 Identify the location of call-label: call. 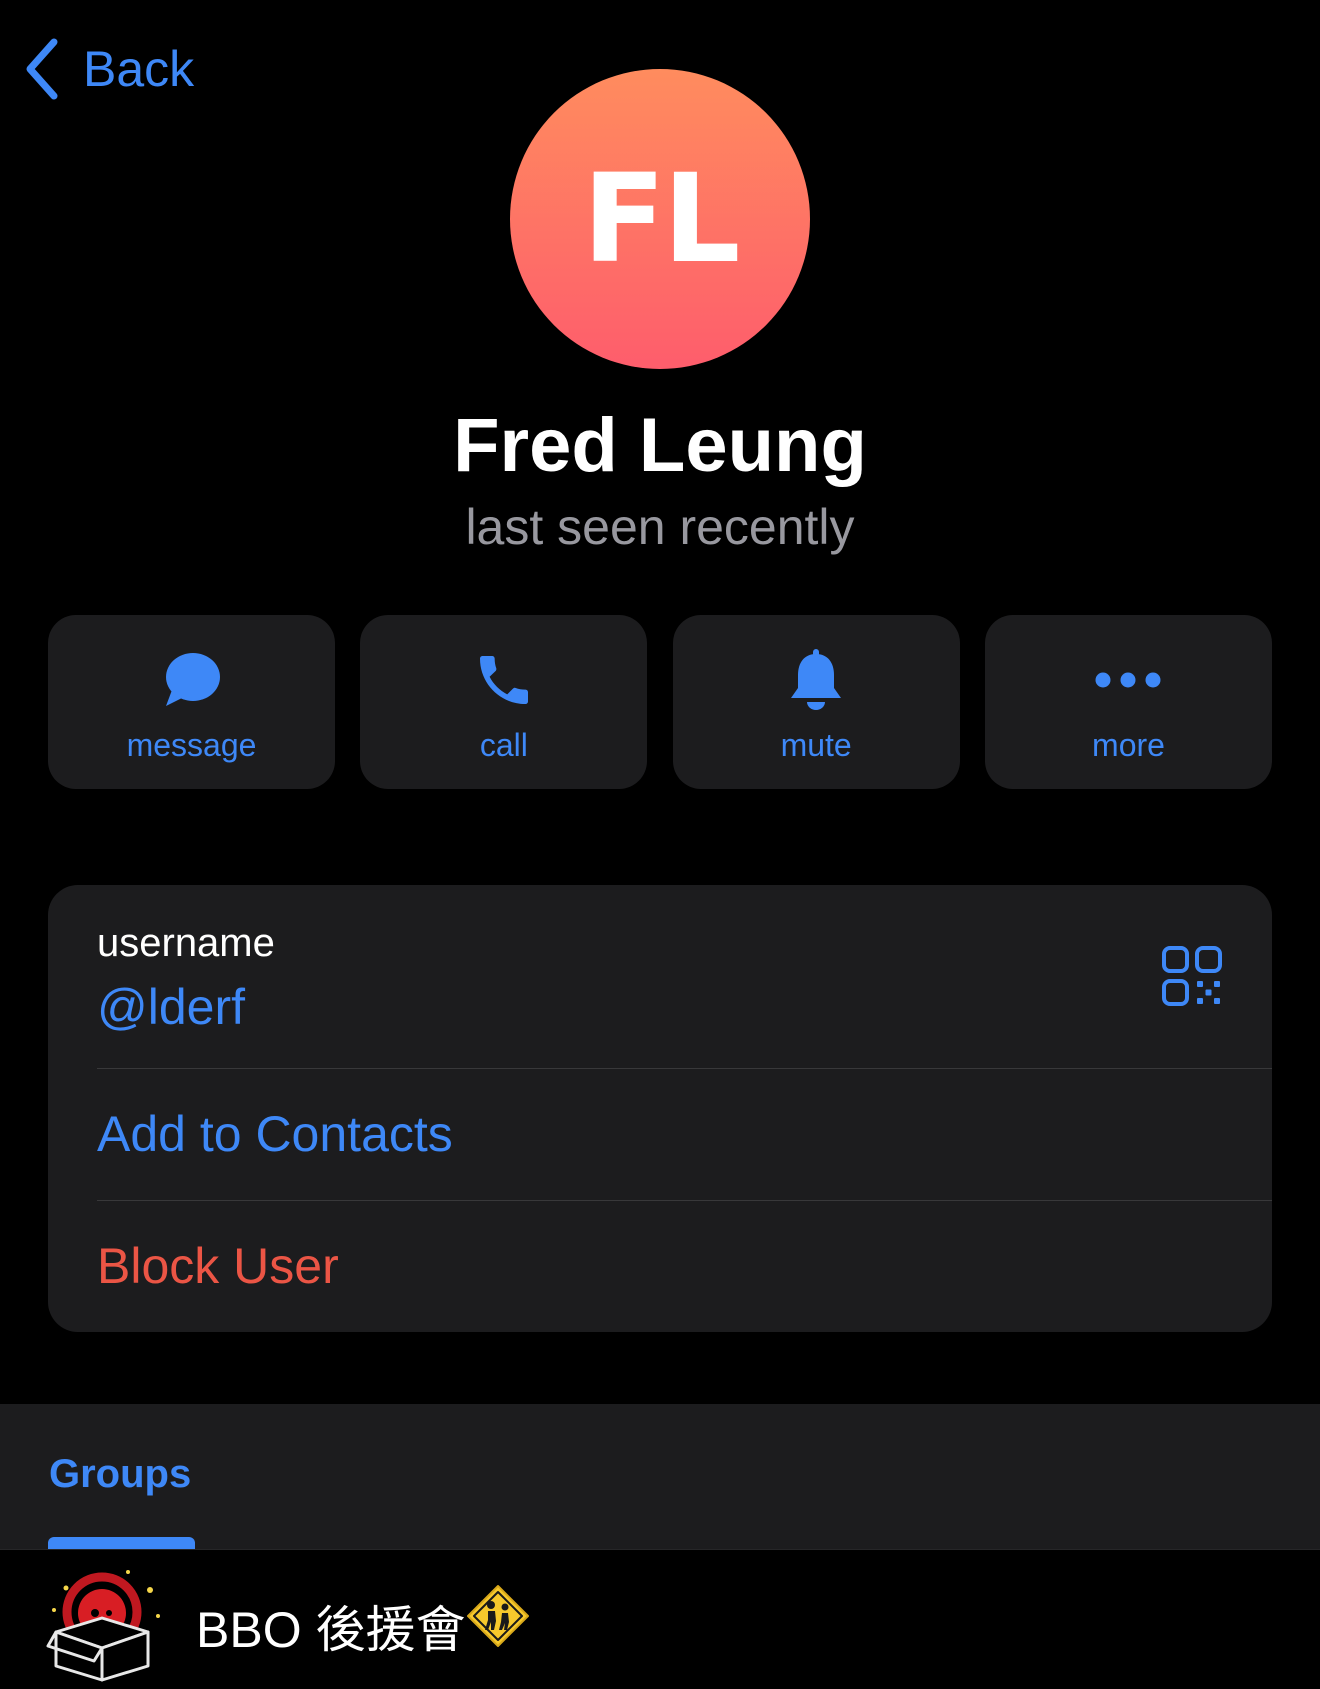
(503, 745).